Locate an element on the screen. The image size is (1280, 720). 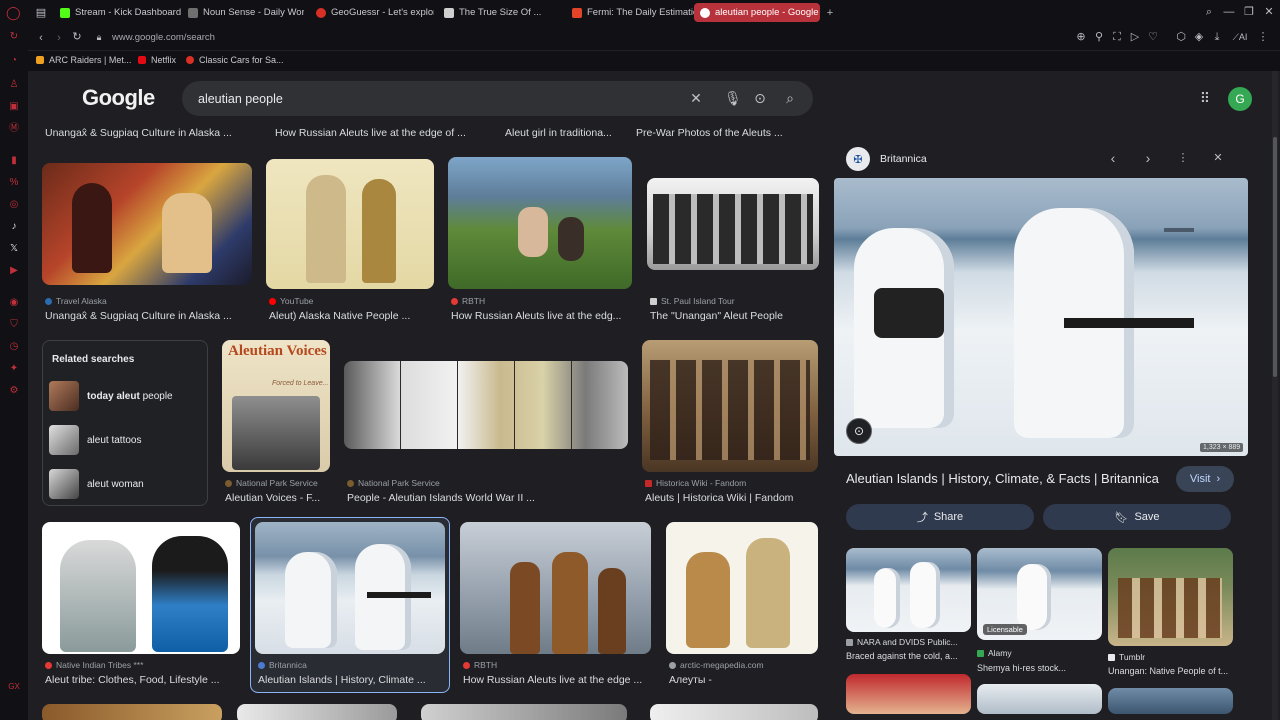
opera-logo-icon: ◯ is located at coordinates (13, 12).